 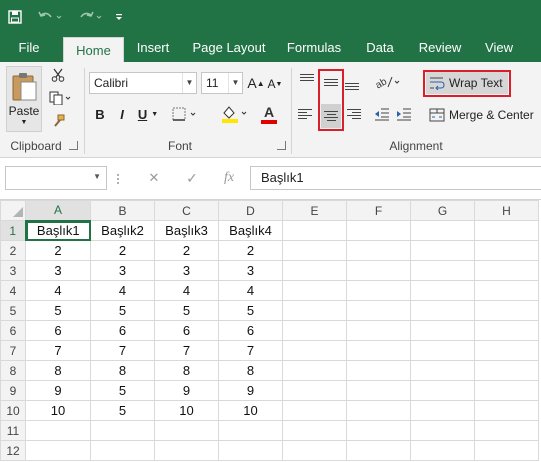 I want to click on row-header: 9, so click(x=13, y=390).